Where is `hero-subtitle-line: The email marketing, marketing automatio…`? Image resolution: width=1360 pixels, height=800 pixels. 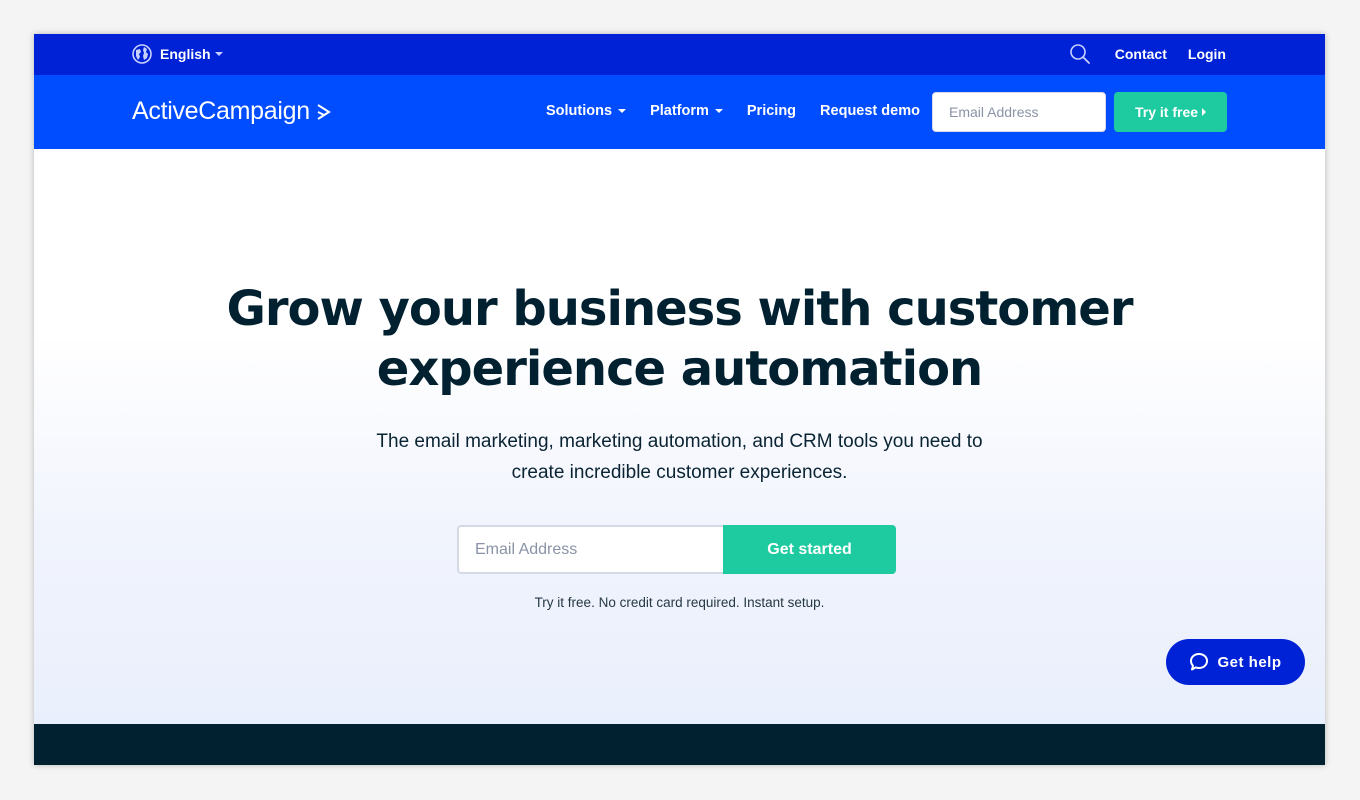
hero-subtitle-line: The email marketing, marketing automatio… is located at coordinates (679, 441).